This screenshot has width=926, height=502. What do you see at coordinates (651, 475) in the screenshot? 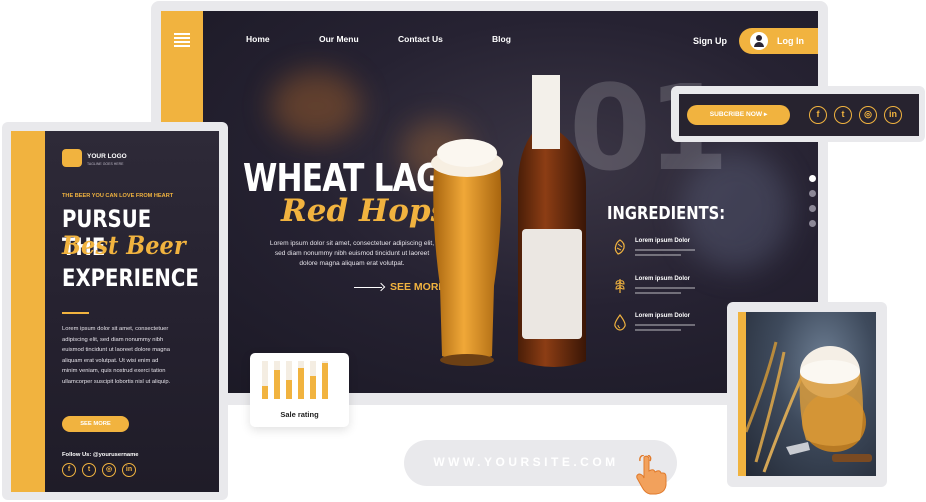
I see `pointer-hand-icon` at bounding box center [651, 475].